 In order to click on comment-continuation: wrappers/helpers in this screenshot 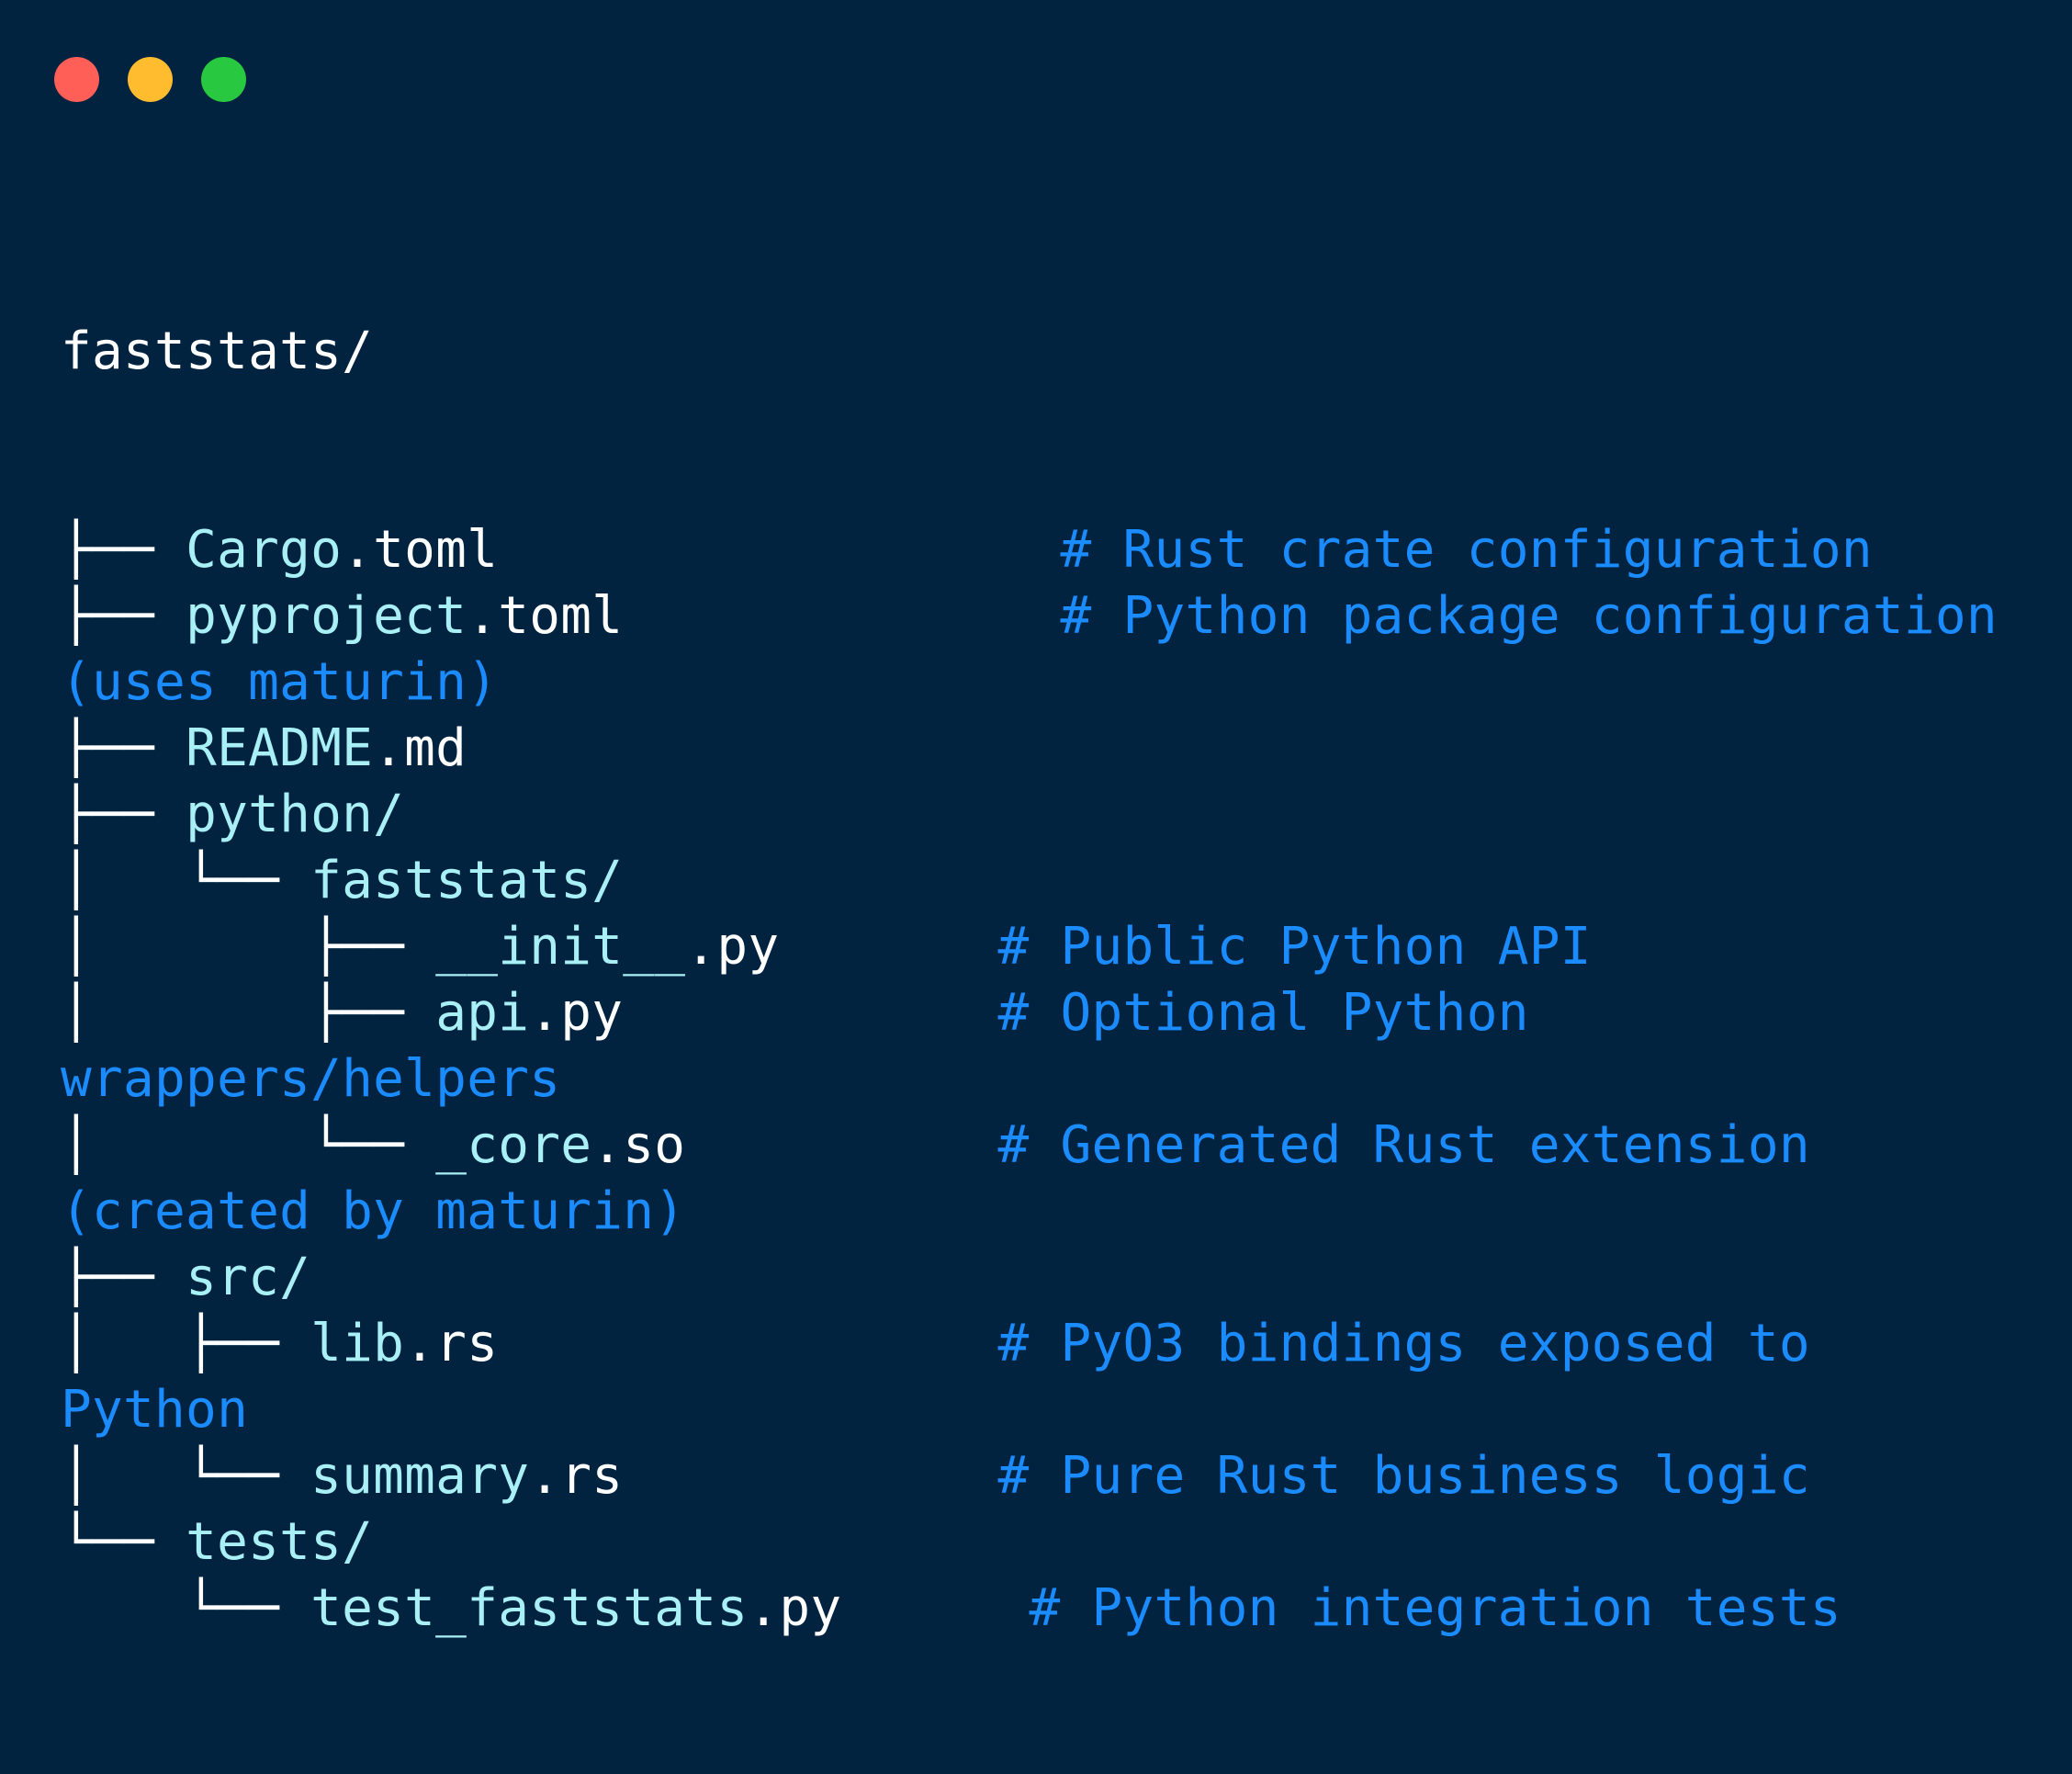, I will do `click(1029, 1079)`.